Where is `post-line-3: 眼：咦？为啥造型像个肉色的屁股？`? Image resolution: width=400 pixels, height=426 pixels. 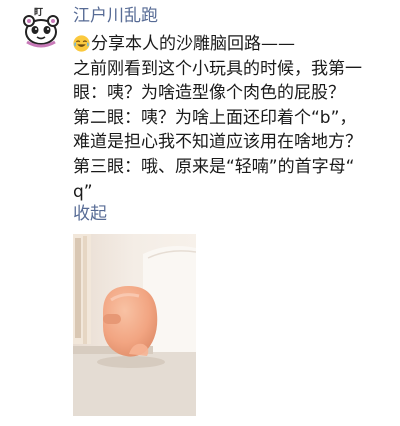 post-line-3: 眼：咦？为啥造型像个肉色的屁股？ is located at coordinates (209, 93).